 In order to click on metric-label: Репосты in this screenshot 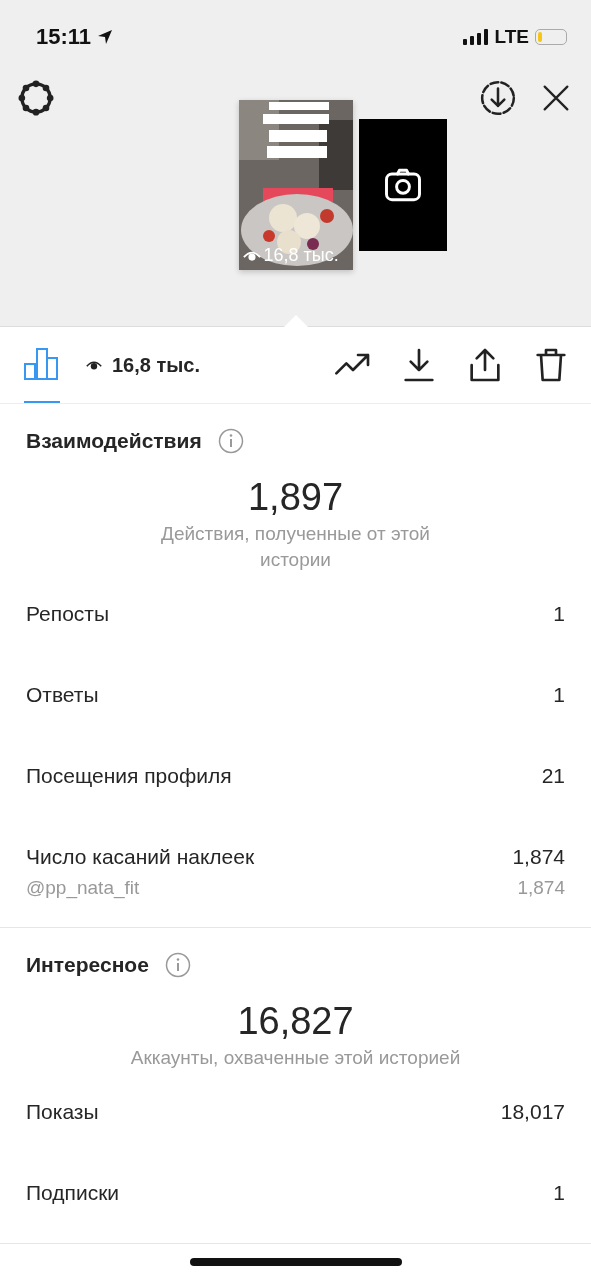, I will do `click(68, 613)`.